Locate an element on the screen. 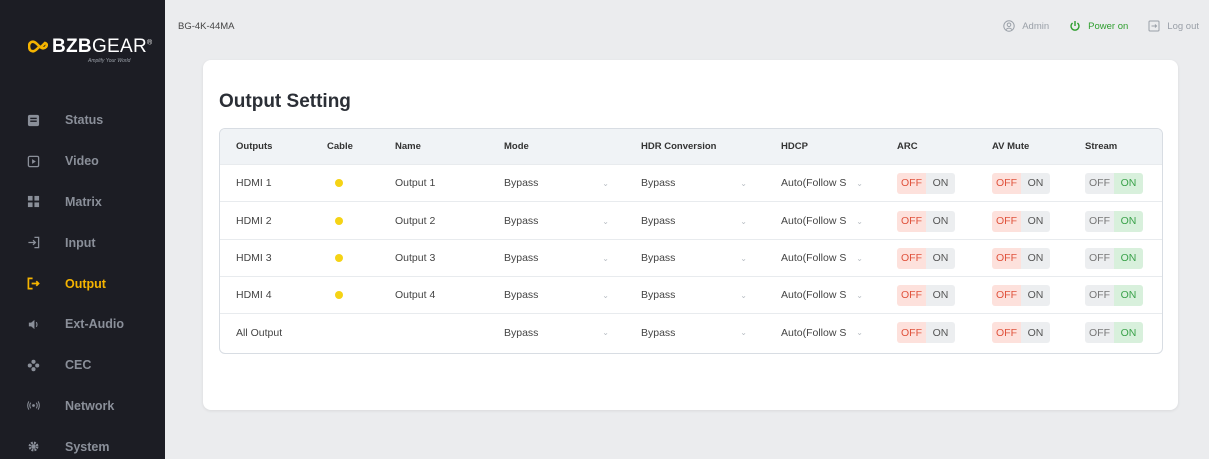 Image resolution: width=1209 pixels, height=459 pixels. sidebar-item-label: CEC is located at coordinates (78, 365).